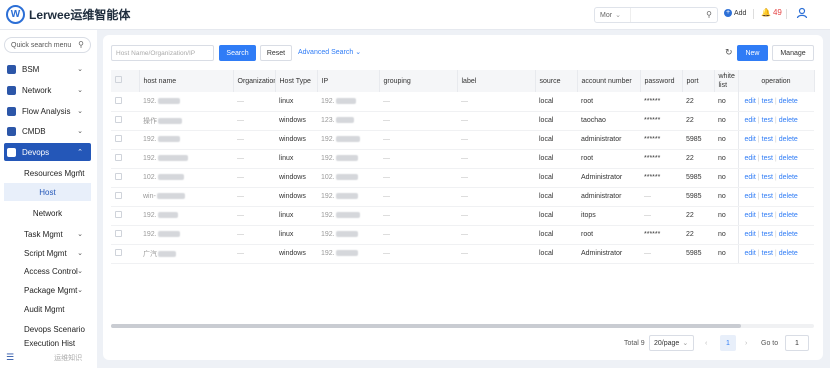 The height and width of the screenshot is (368, 830). What do you see at coordinates (556, 81) in the screenshot?
I see `column-header: source` at bounding box center [556, 81].